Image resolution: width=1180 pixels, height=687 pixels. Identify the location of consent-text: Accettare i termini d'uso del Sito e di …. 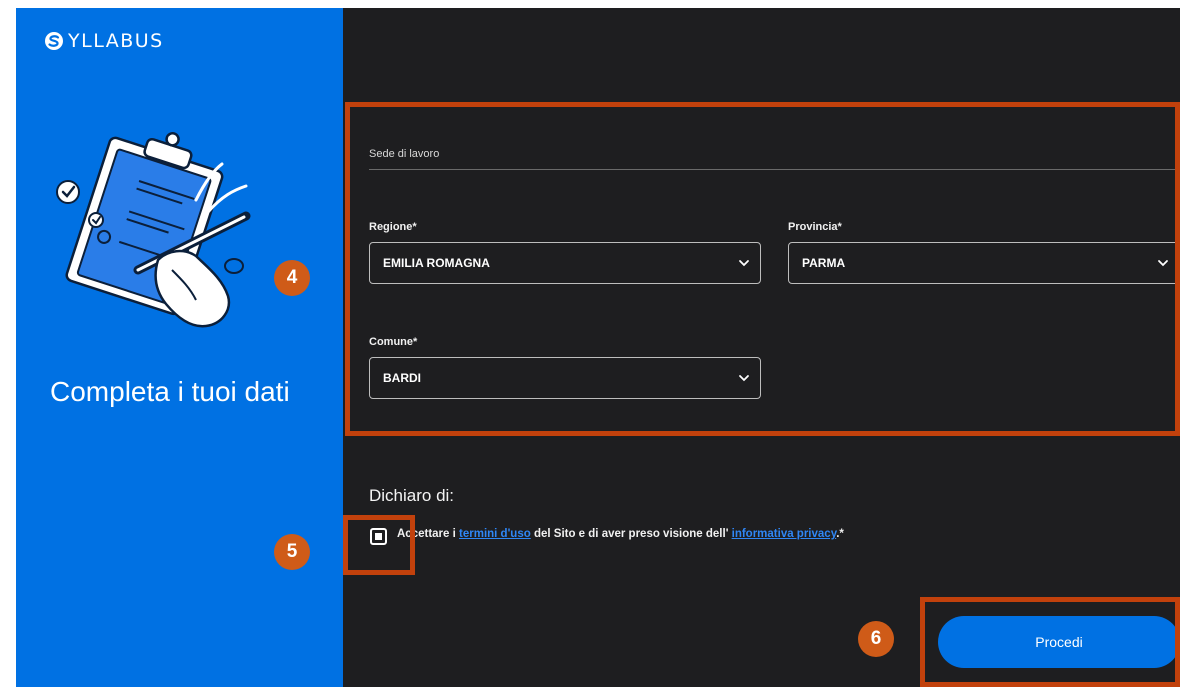
(620, 534).